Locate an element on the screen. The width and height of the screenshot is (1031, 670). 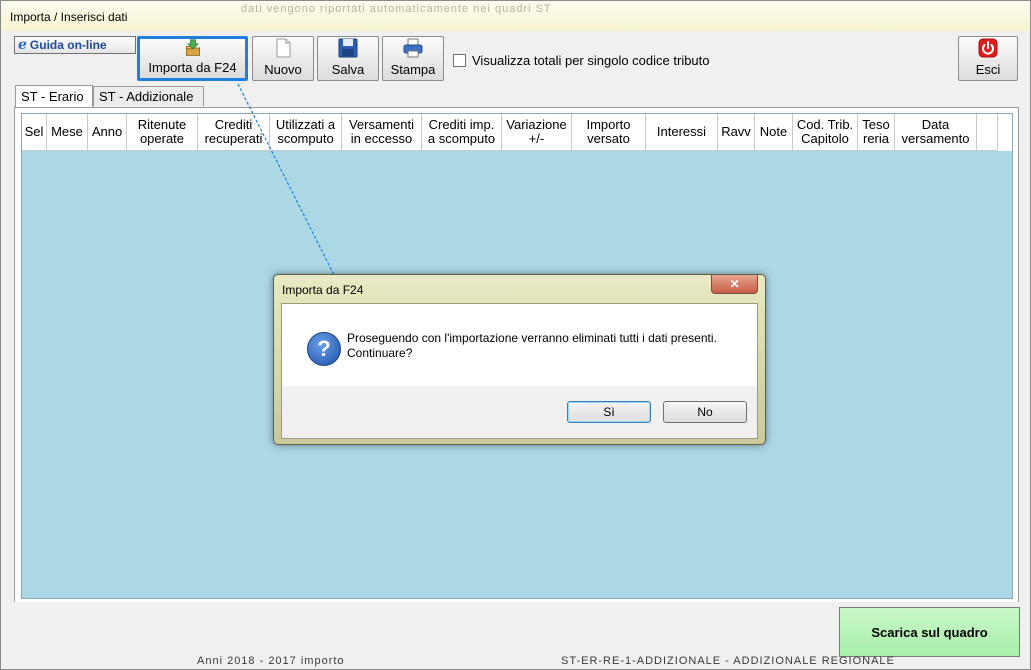
esci-button: Esci is located at coordinates (988, 58).